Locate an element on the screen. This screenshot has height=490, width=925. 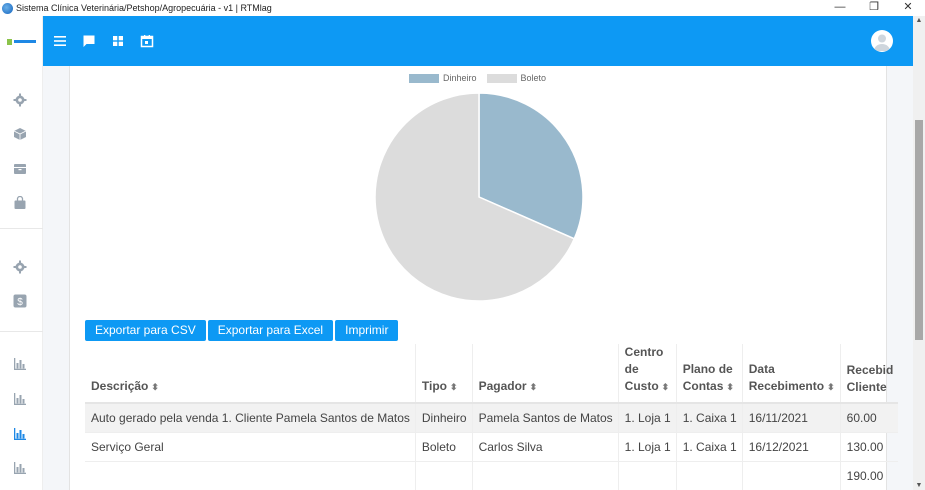
brand-logo is located at coordinates (22, 41).